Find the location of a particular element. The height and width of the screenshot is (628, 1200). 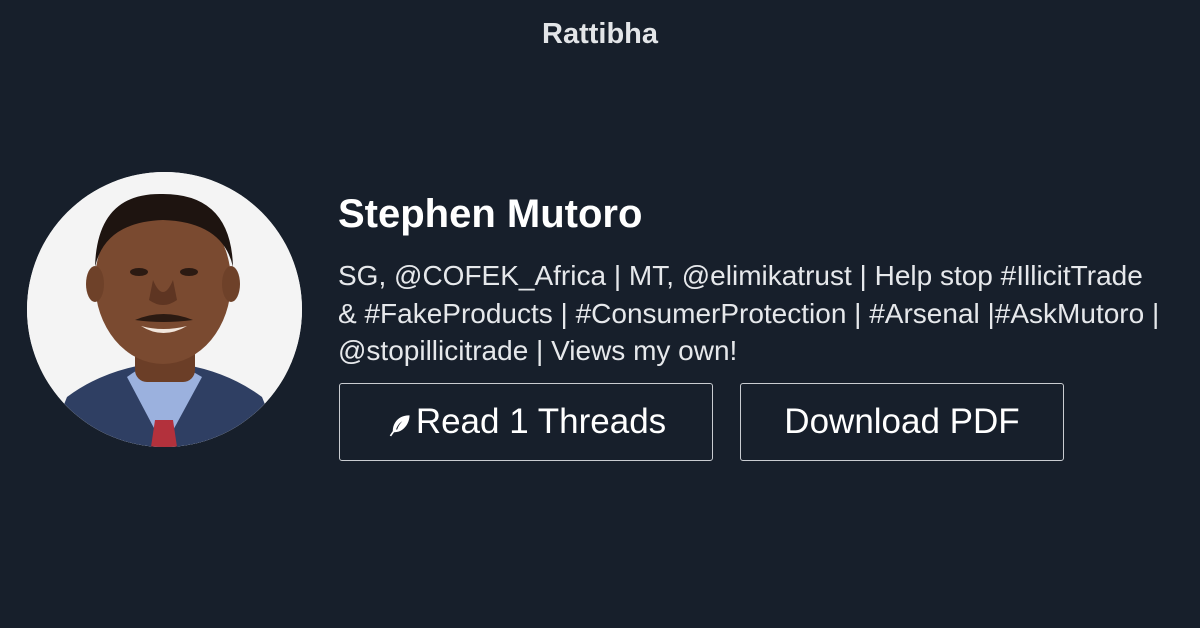

feather-icon is located at coordinates (399, 426).